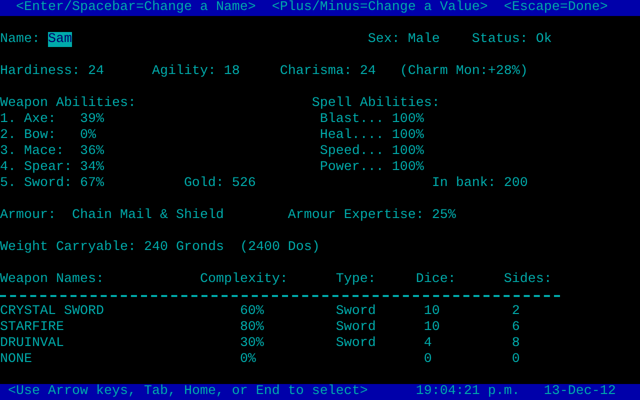 This screenshot has width=640, height=400. Describe the element at coordinates (528, 279) in the screenshot. I see `column-header: Sides:` at that location.